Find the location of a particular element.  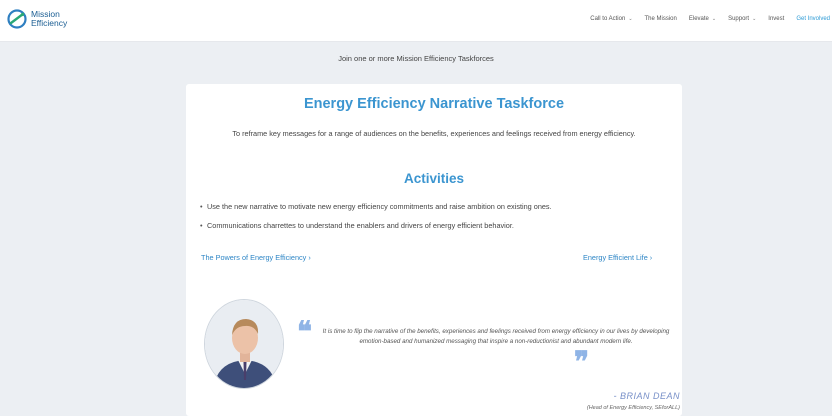

nav-item-label: Call to Action is located at coordinates (608, 19).